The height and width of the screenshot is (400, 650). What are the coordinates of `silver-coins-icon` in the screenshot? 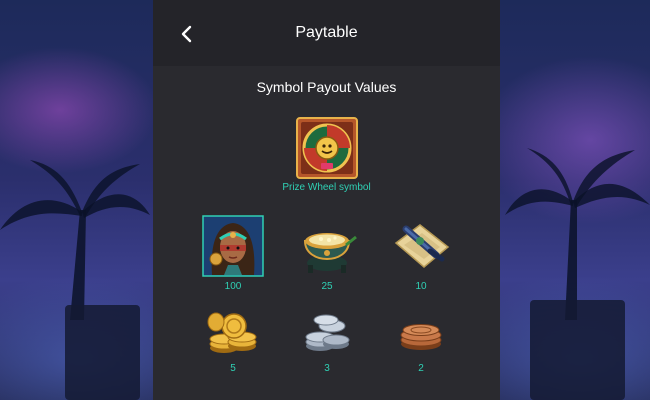 It's located at (327, 332).